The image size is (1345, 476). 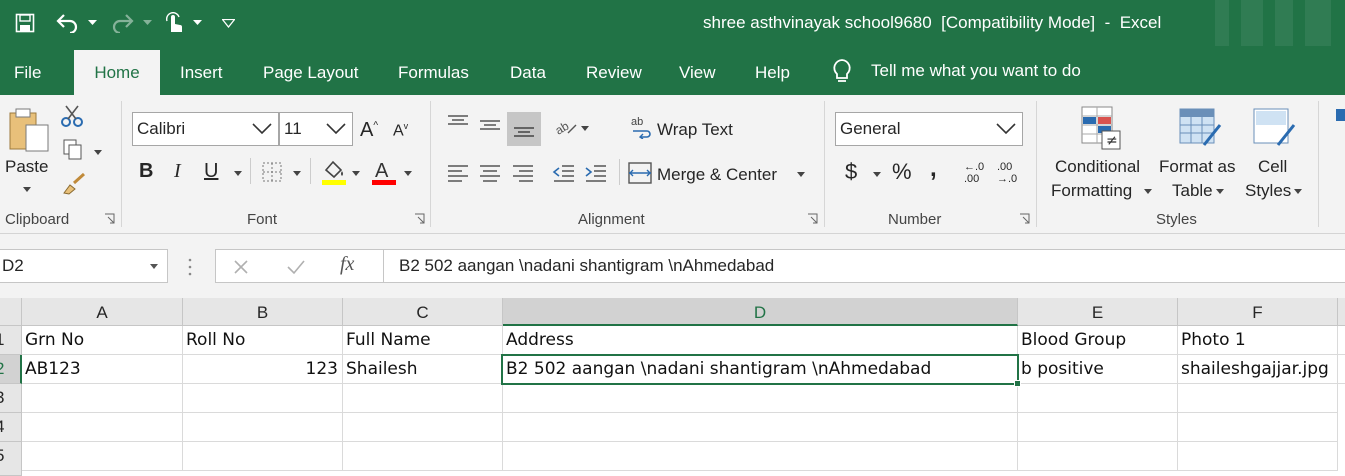 I want to click on row-header-1: 1, so click(x=11, y=340).